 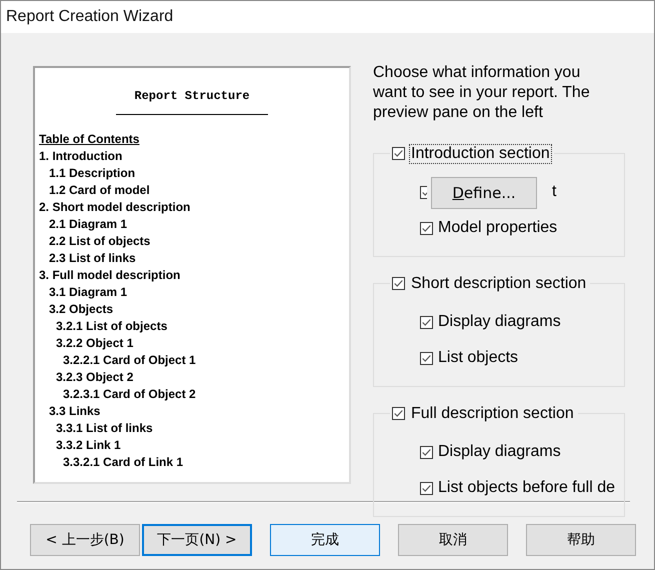 I want to click on toc-entry: 2.2 List of objects, so click(x=100, y=241).